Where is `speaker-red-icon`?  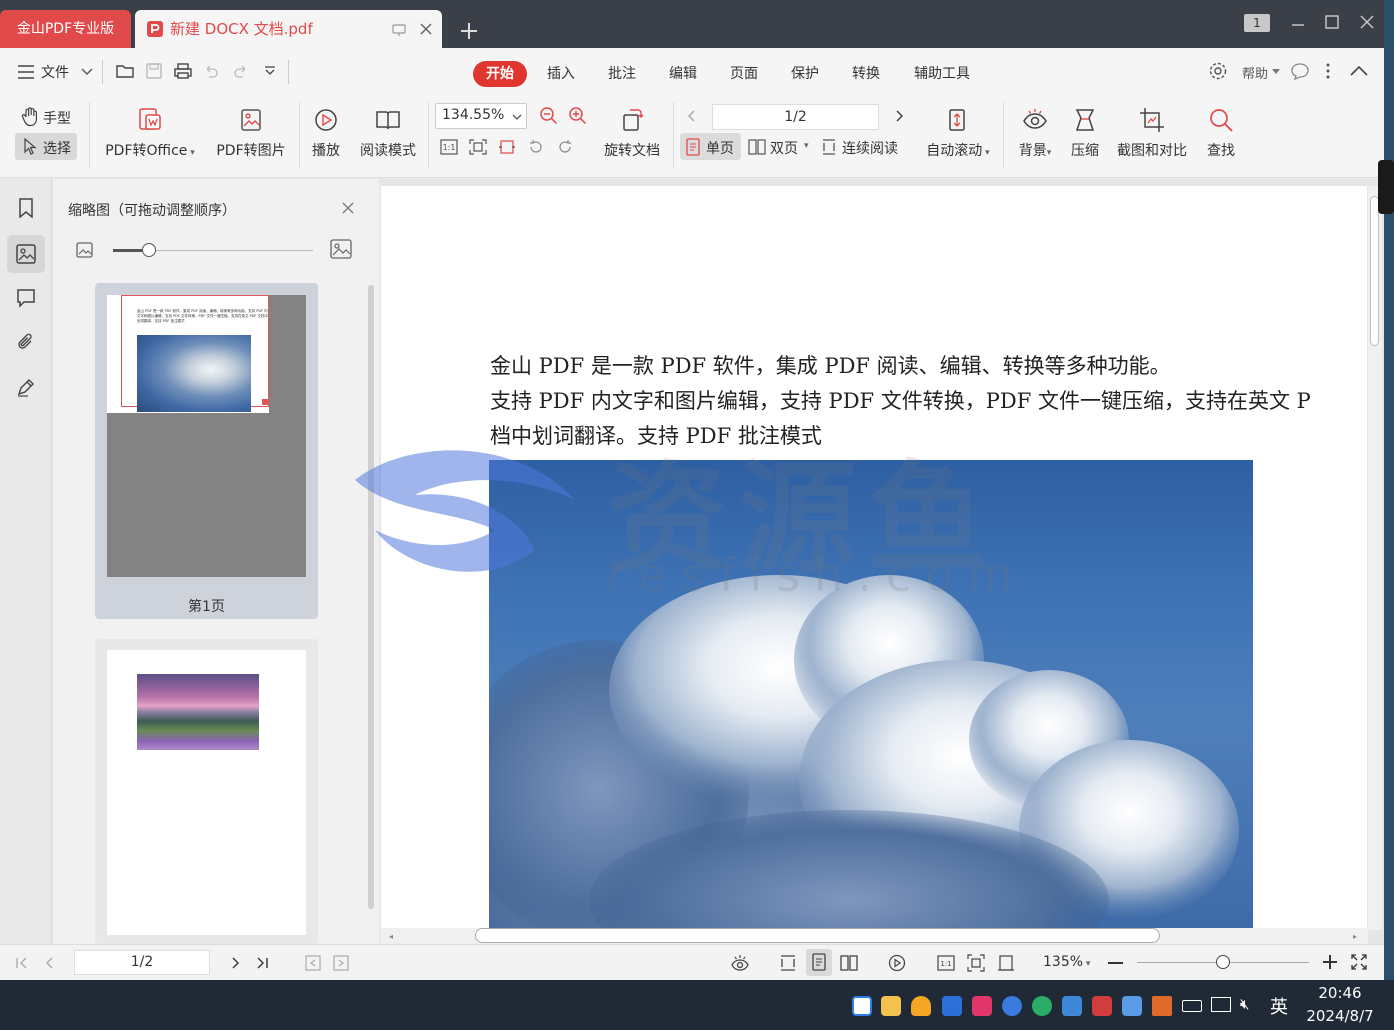 speaker-red-icon is located at coordinates (1162, 1006).